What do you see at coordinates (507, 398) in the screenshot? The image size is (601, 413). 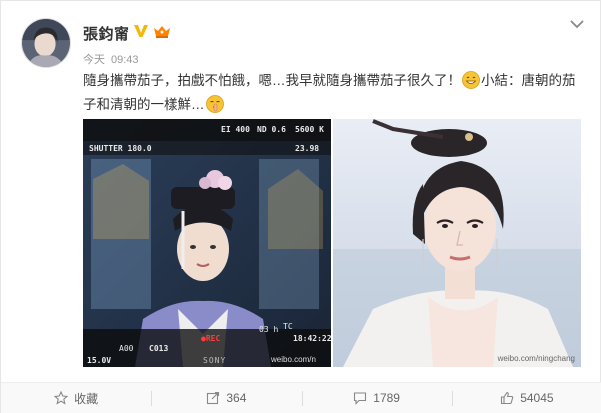 I see `thumbs-up-icon` at bounding box center [507, 398].